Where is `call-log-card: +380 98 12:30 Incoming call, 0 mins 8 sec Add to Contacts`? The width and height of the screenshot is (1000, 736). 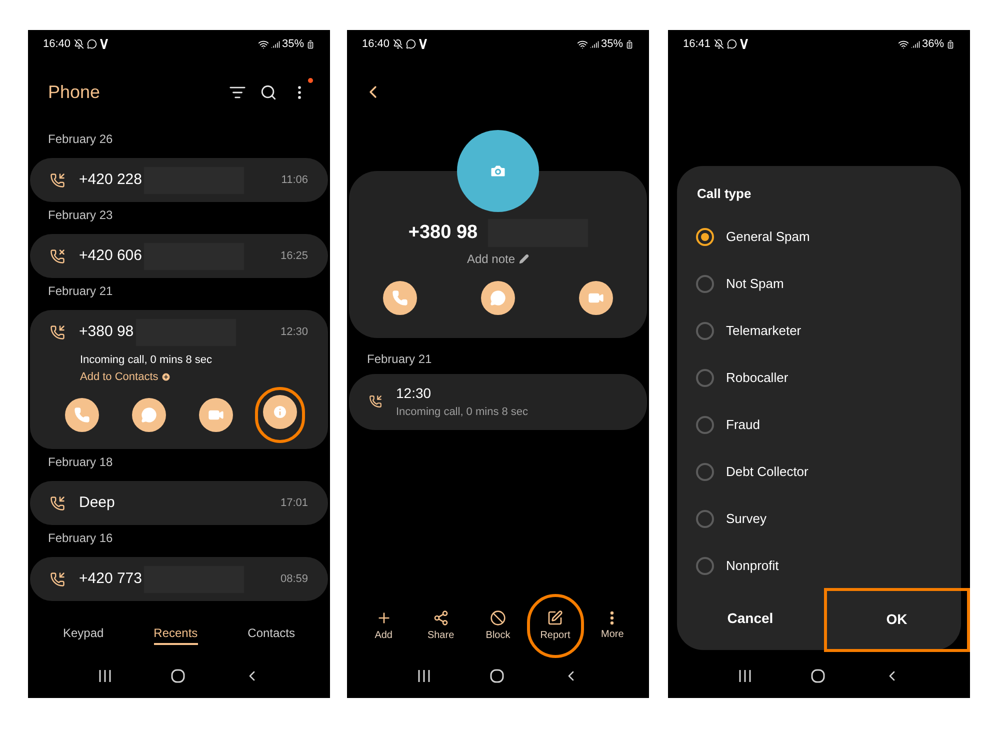 call-log-card: +380 98 12:30 Incoming call, 0 mins 8 sec Add to Contacts is located at coordinates (179, 379).